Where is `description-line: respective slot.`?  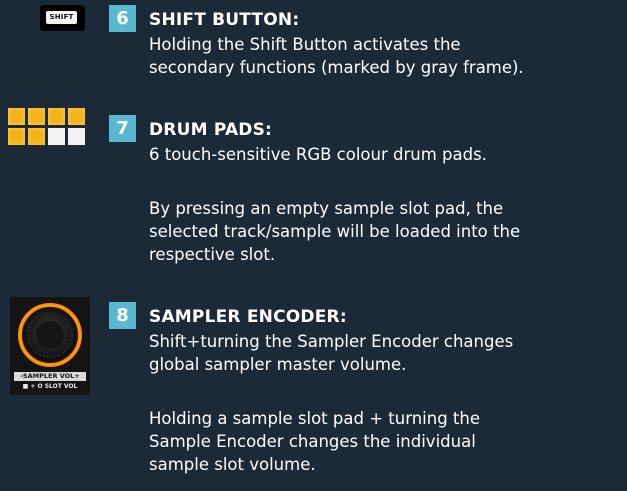
description-line: respective slot. is located at coordinates (212, 254).